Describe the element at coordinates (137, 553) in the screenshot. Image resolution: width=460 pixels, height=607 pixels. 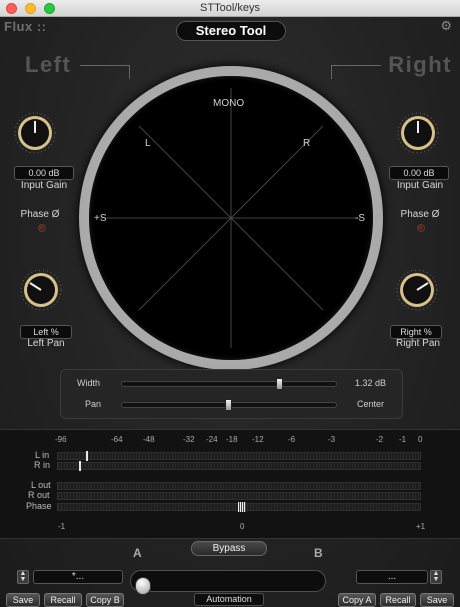
I see `preset-a-label: A` at that location.